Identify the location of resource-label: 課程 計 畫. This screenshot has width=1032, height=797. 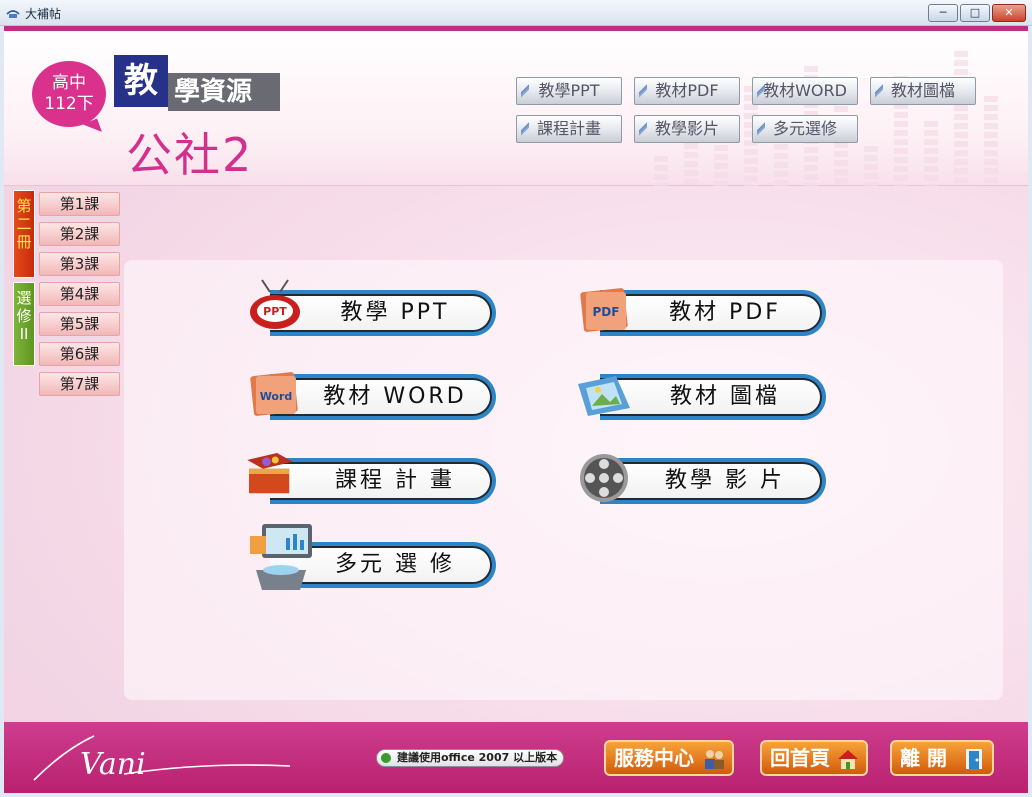
(381, 481).